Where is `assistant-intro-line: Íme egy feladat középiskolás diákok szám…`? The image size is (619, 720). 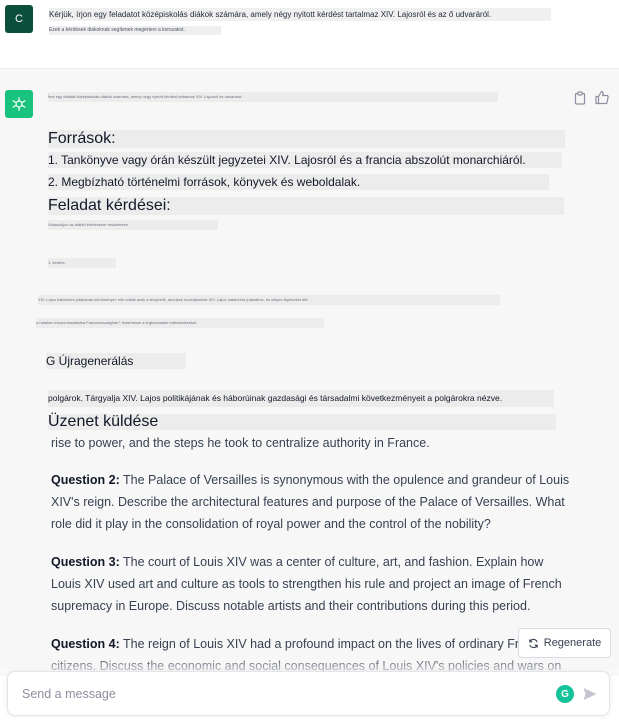 assistant-intro-line: Íme egy feladat középiskolás diákok szám… is located at coordinates (273, 97).